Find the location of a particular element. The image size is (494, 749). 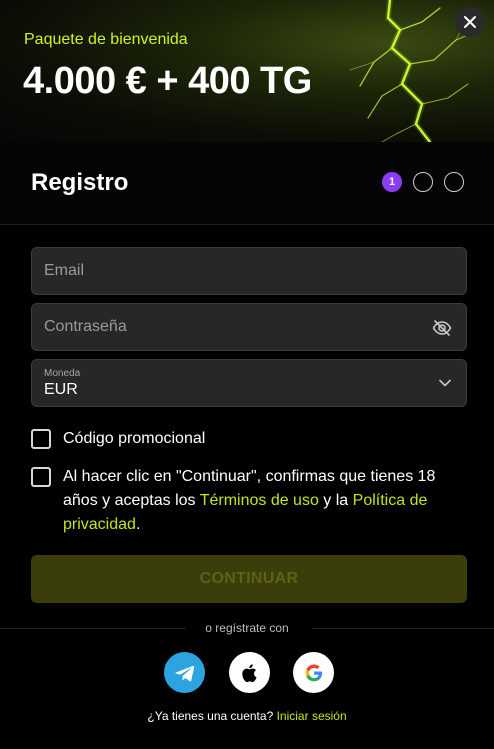

close-icon is located at coordinates (470, 22).